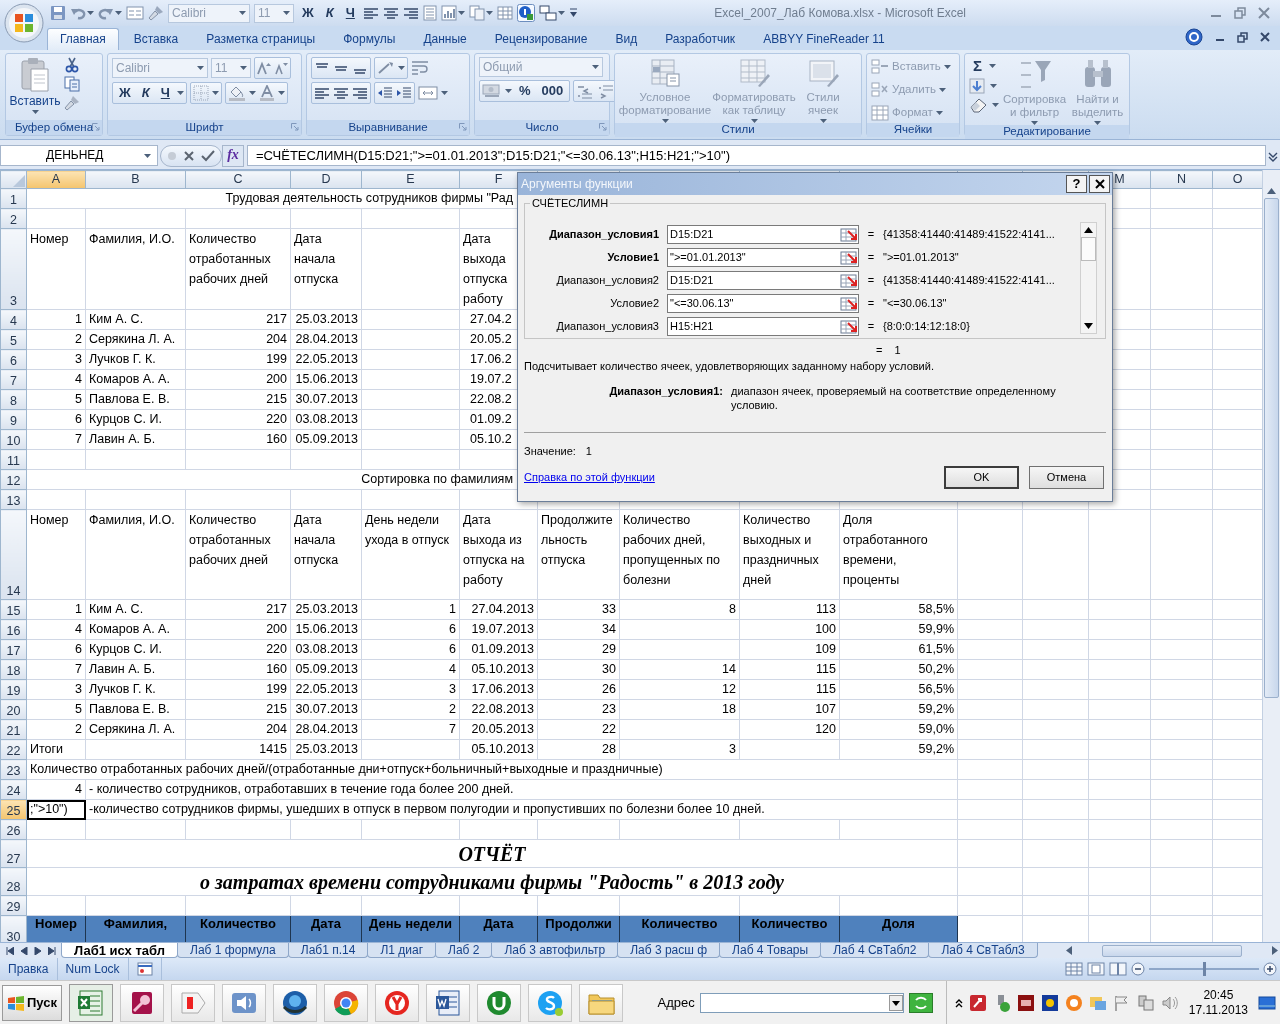 The image size is (1280, 1024). Describe the element at coordinates (79, 155) in the screenshot. I see `name-box: ДЕНЬНЕД` at that location.